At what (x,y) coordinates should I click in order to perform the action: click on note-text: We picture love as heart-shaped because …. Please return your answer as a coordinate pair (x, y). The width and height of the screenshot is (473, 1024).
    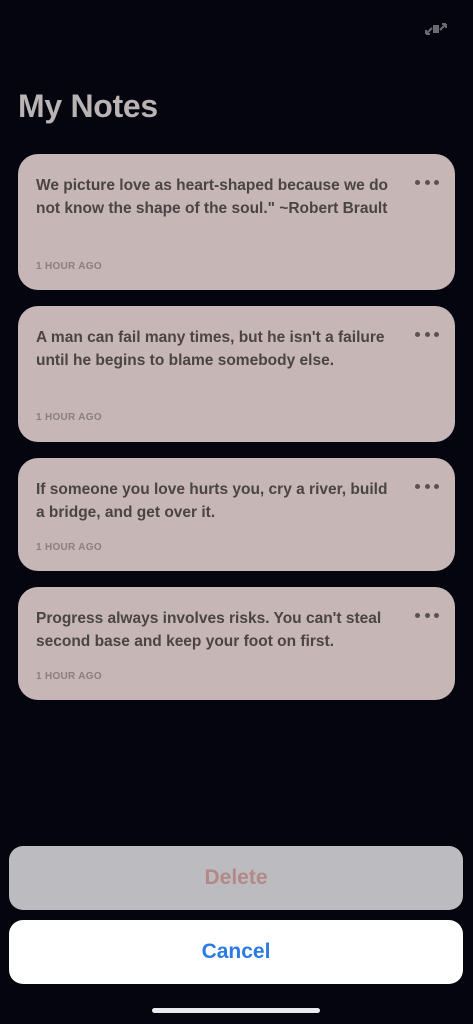
    Looking at the image, I should click on (212, 197).